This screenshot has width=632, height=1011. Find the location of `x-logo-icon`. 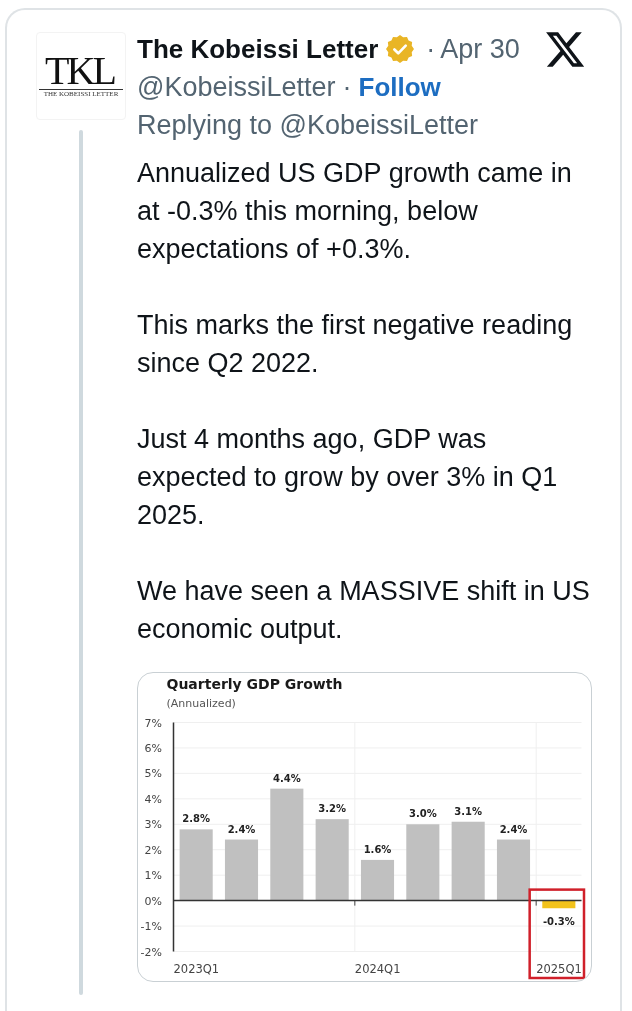

x-logo-icon is located at coordinates (565, 49).